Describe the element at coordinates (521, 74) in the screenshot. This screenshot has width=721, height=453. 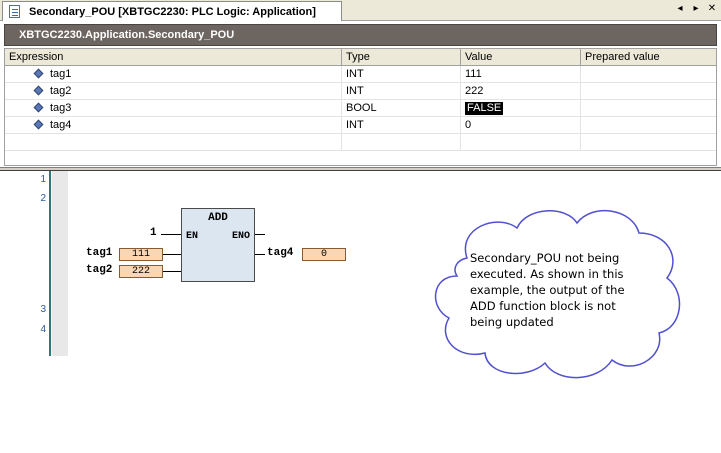
I see `value-cell: 111` at that location.